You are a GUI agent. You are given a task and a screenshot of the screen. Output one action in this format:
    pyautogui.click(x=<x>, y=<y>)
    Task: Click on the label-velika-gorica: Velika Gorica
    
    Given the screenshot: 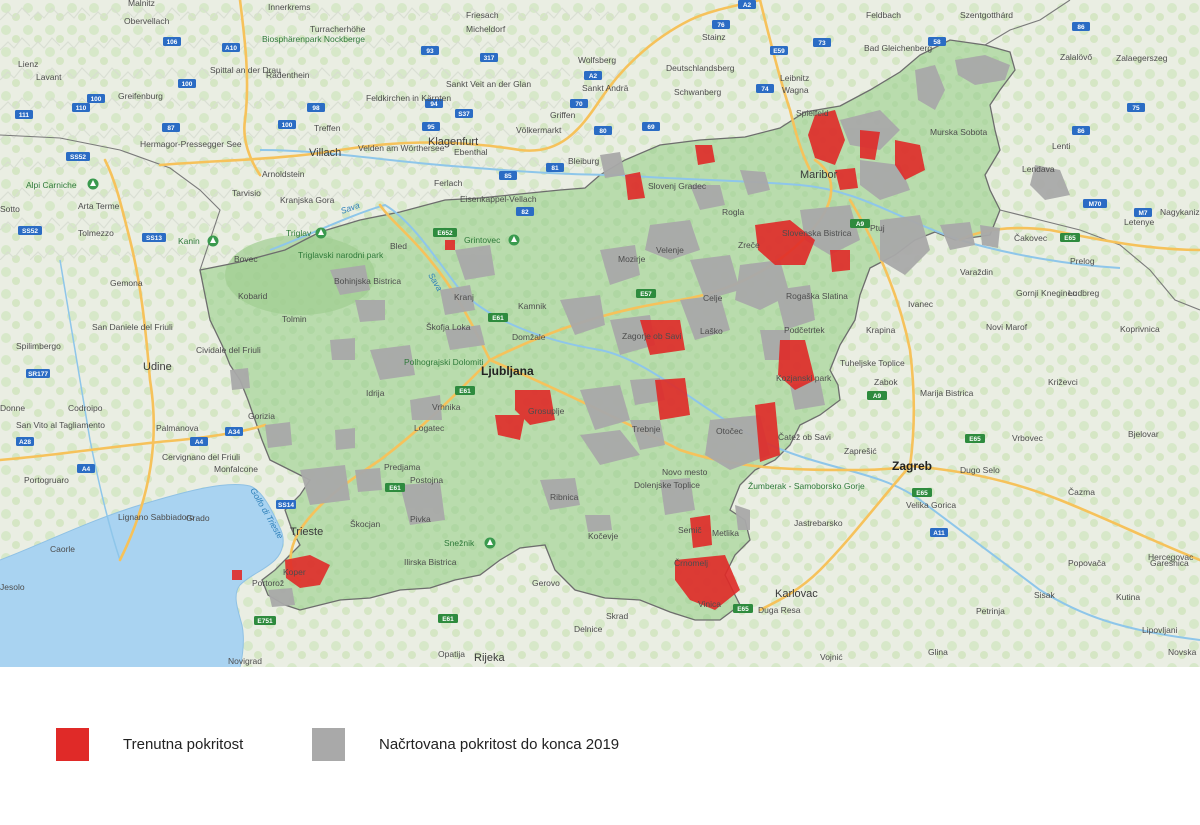 What is the action you would take?
    pyautogui.click(x=931, y=505)
    